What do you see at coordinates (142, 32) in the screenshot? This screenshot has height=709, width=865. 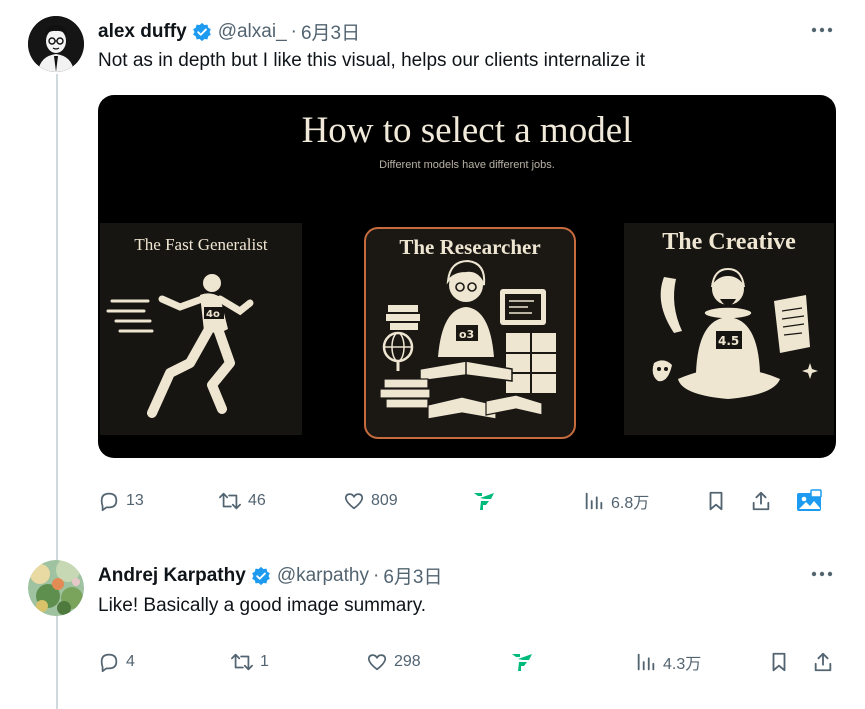 I see `author-name: alex duffy` at bounding box center [142, 32].